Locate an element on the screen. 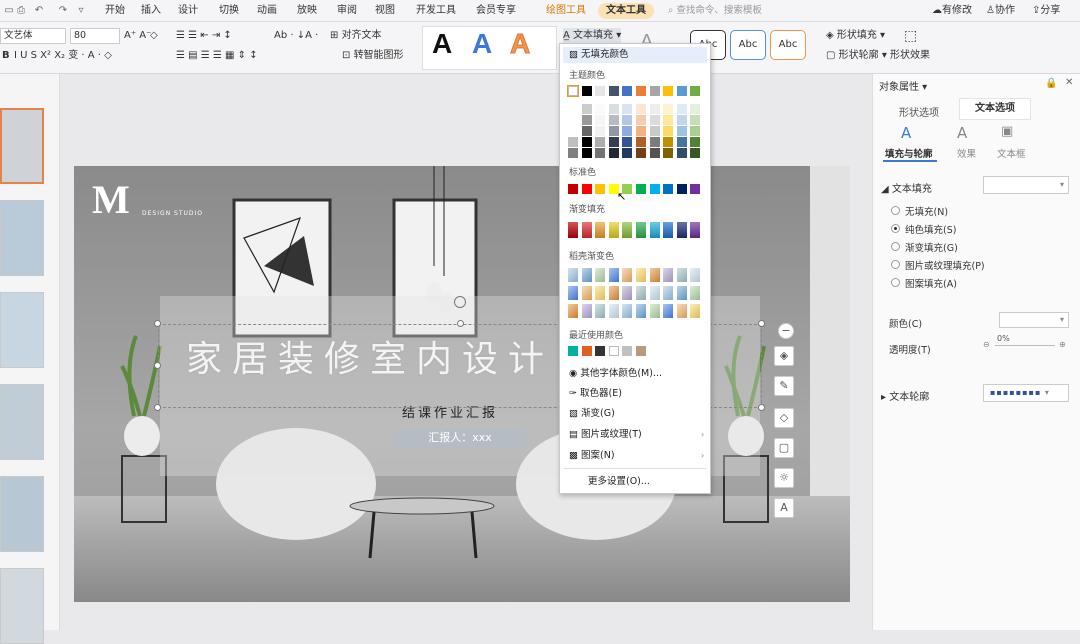 The width and height of the screenshot is (1080, 644). fill-bucket-icon: ◇ is located at coordinates (784, 418).